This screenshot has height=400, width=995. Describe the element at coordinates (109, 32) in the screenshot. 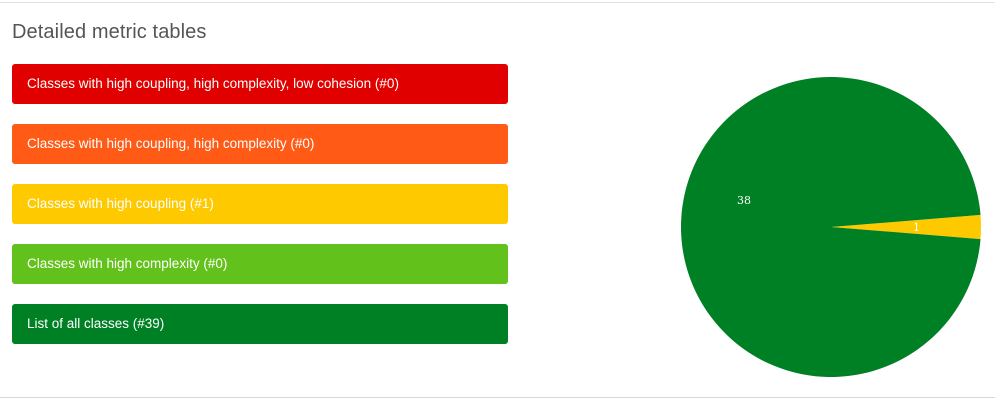

I see `section-title: Detailed metric tables` at that location.